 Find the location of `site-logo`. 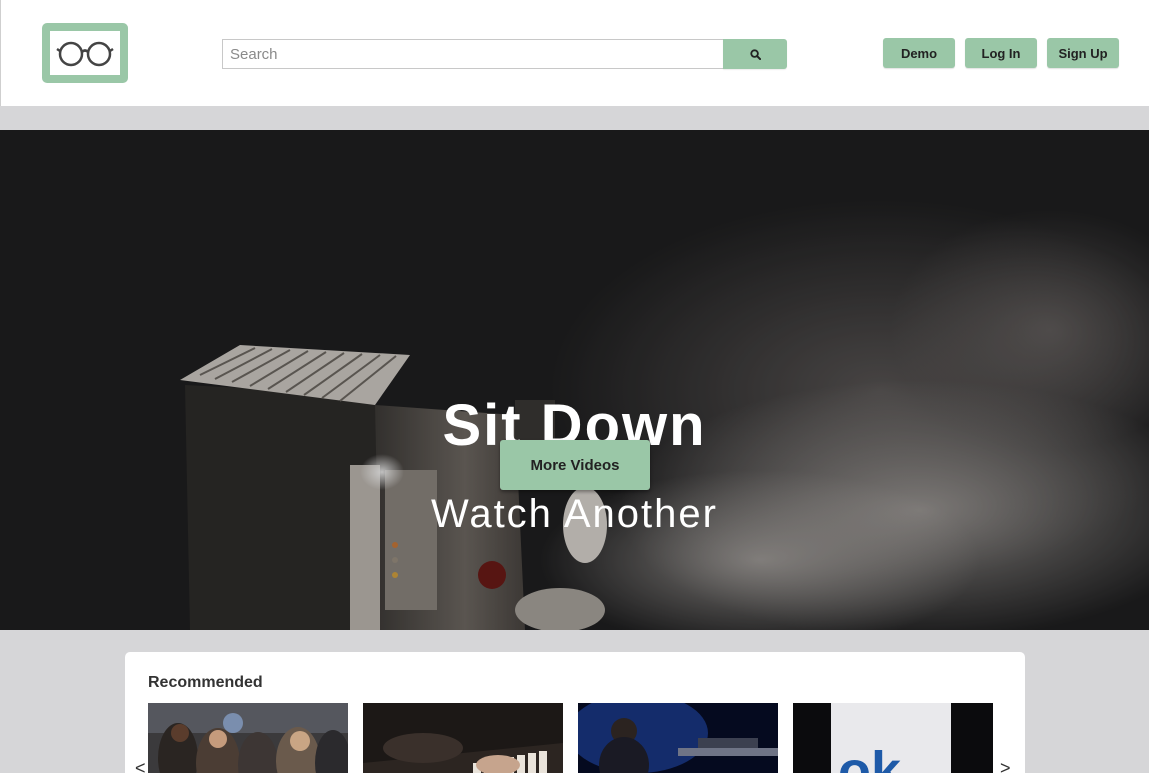

site-logo is located at coordinates (85, 53).